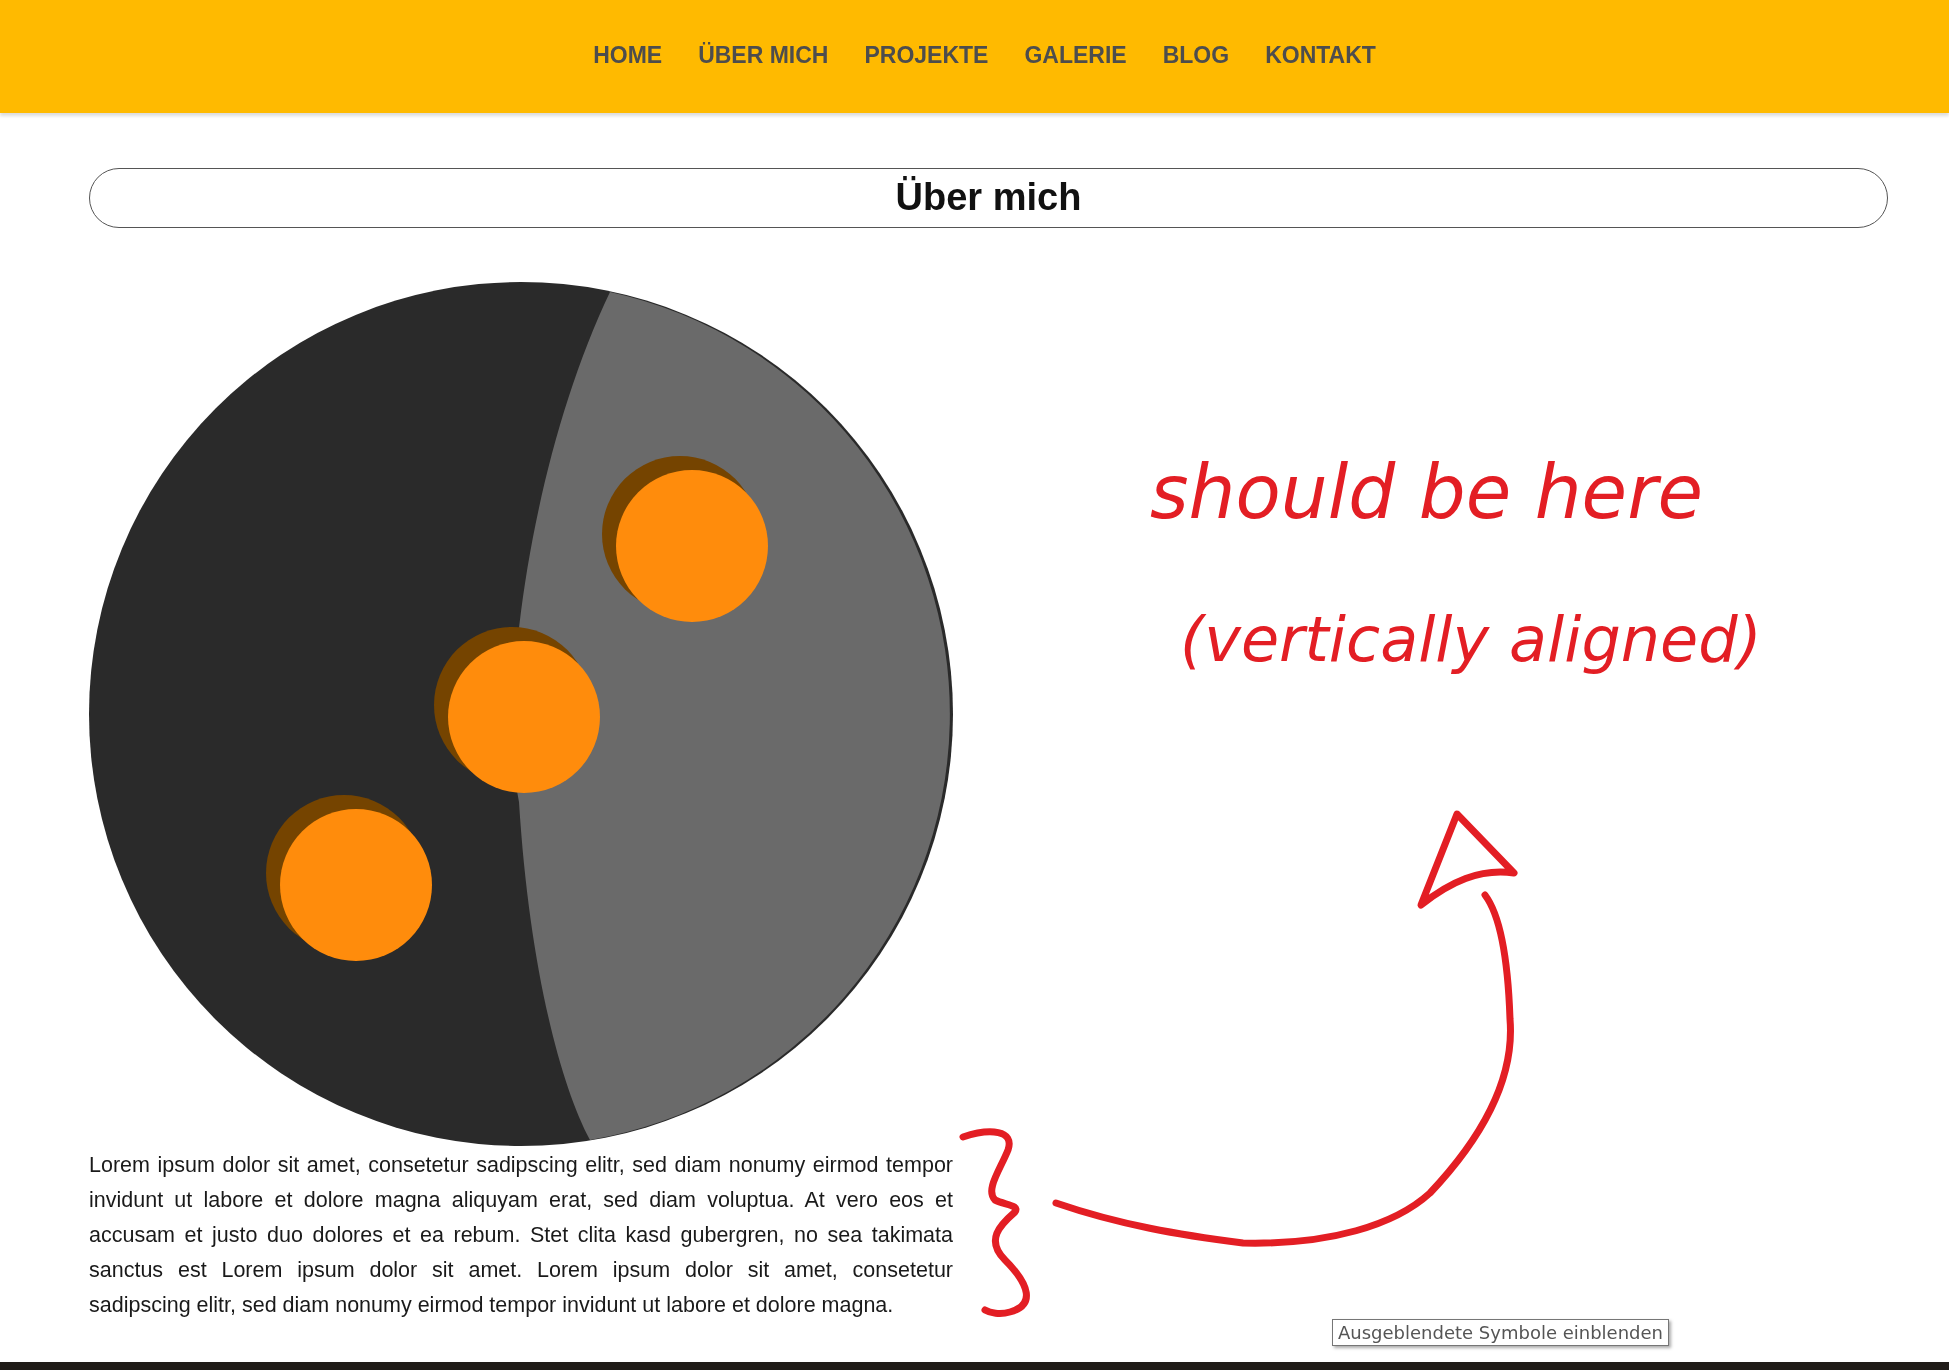 This screenshot has height=1370, width=1949. What do you see at coordinates (1075, 55) in the screenshot?
I see `nav-link: GALERIE` at bounding box center [1075, 55].